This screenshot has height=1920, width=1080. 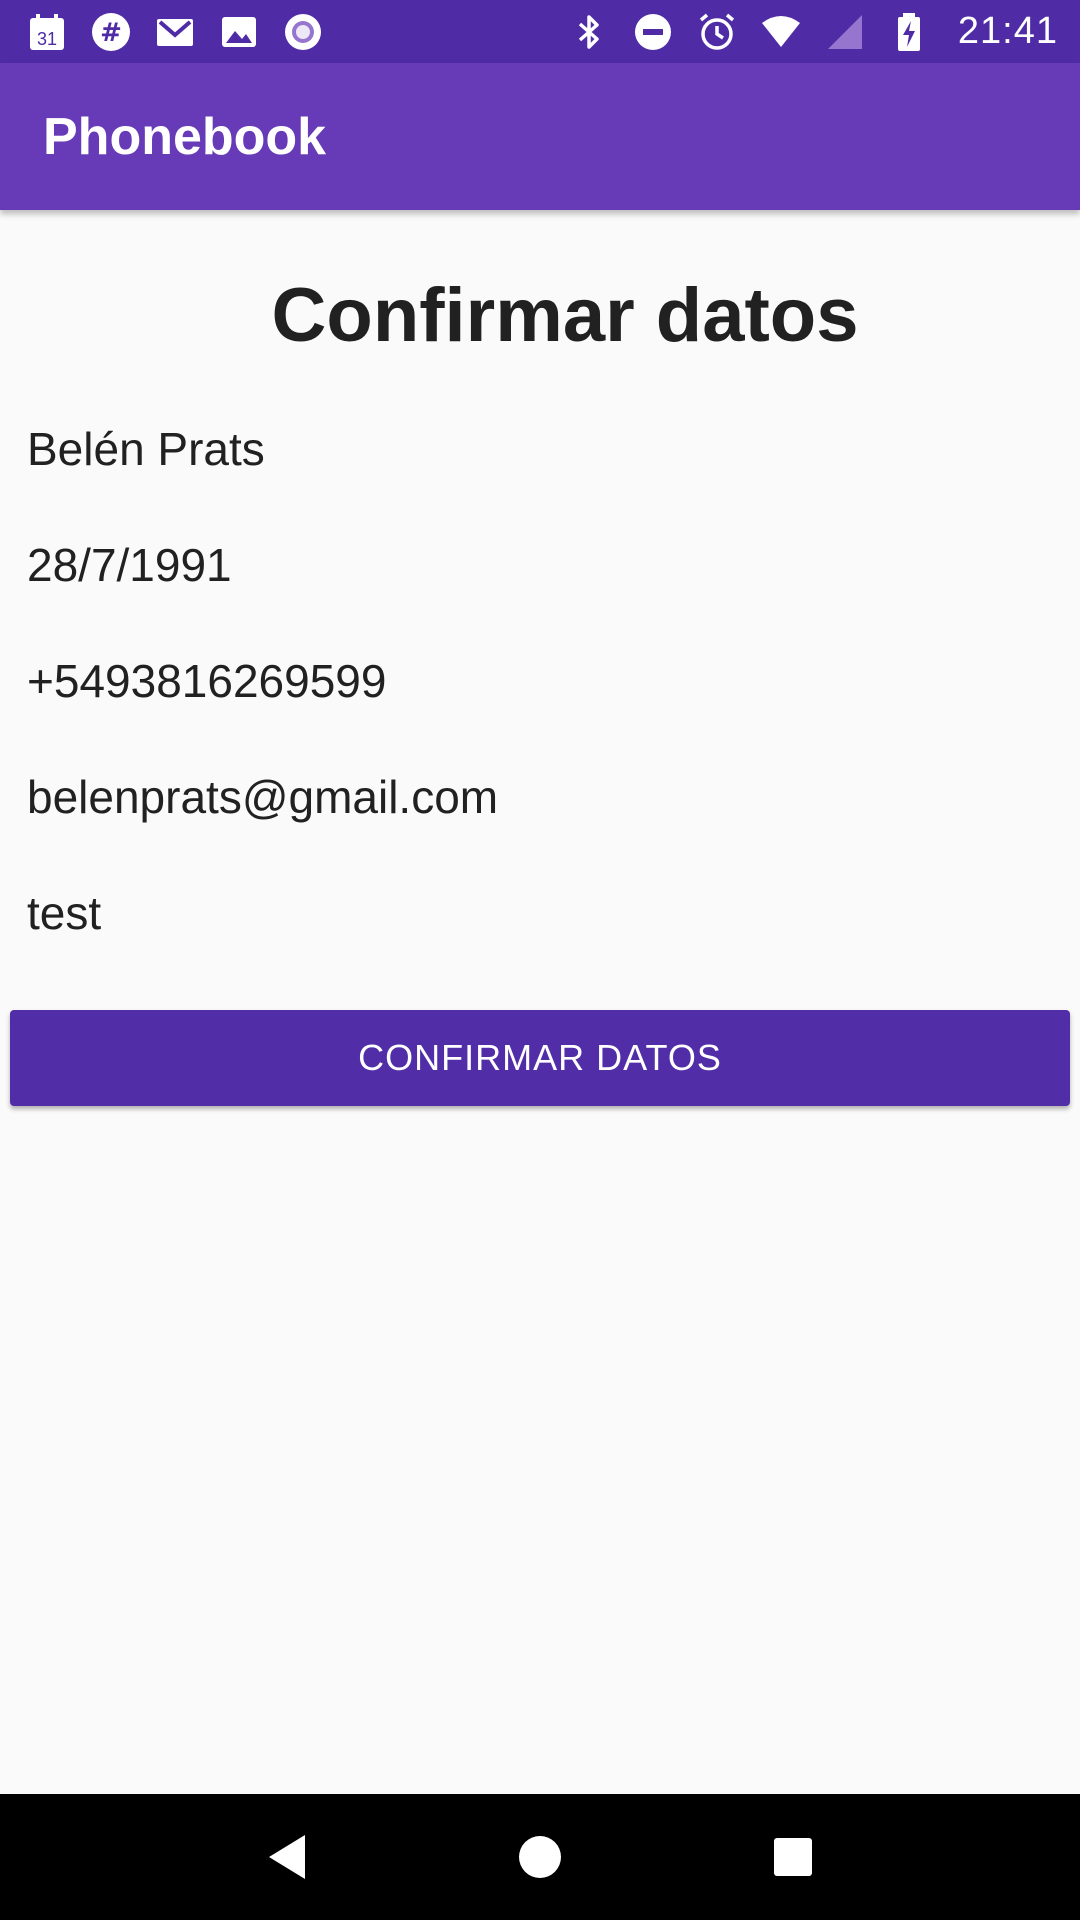 I want to click on wifi-icon, so click(x=781, y=32).